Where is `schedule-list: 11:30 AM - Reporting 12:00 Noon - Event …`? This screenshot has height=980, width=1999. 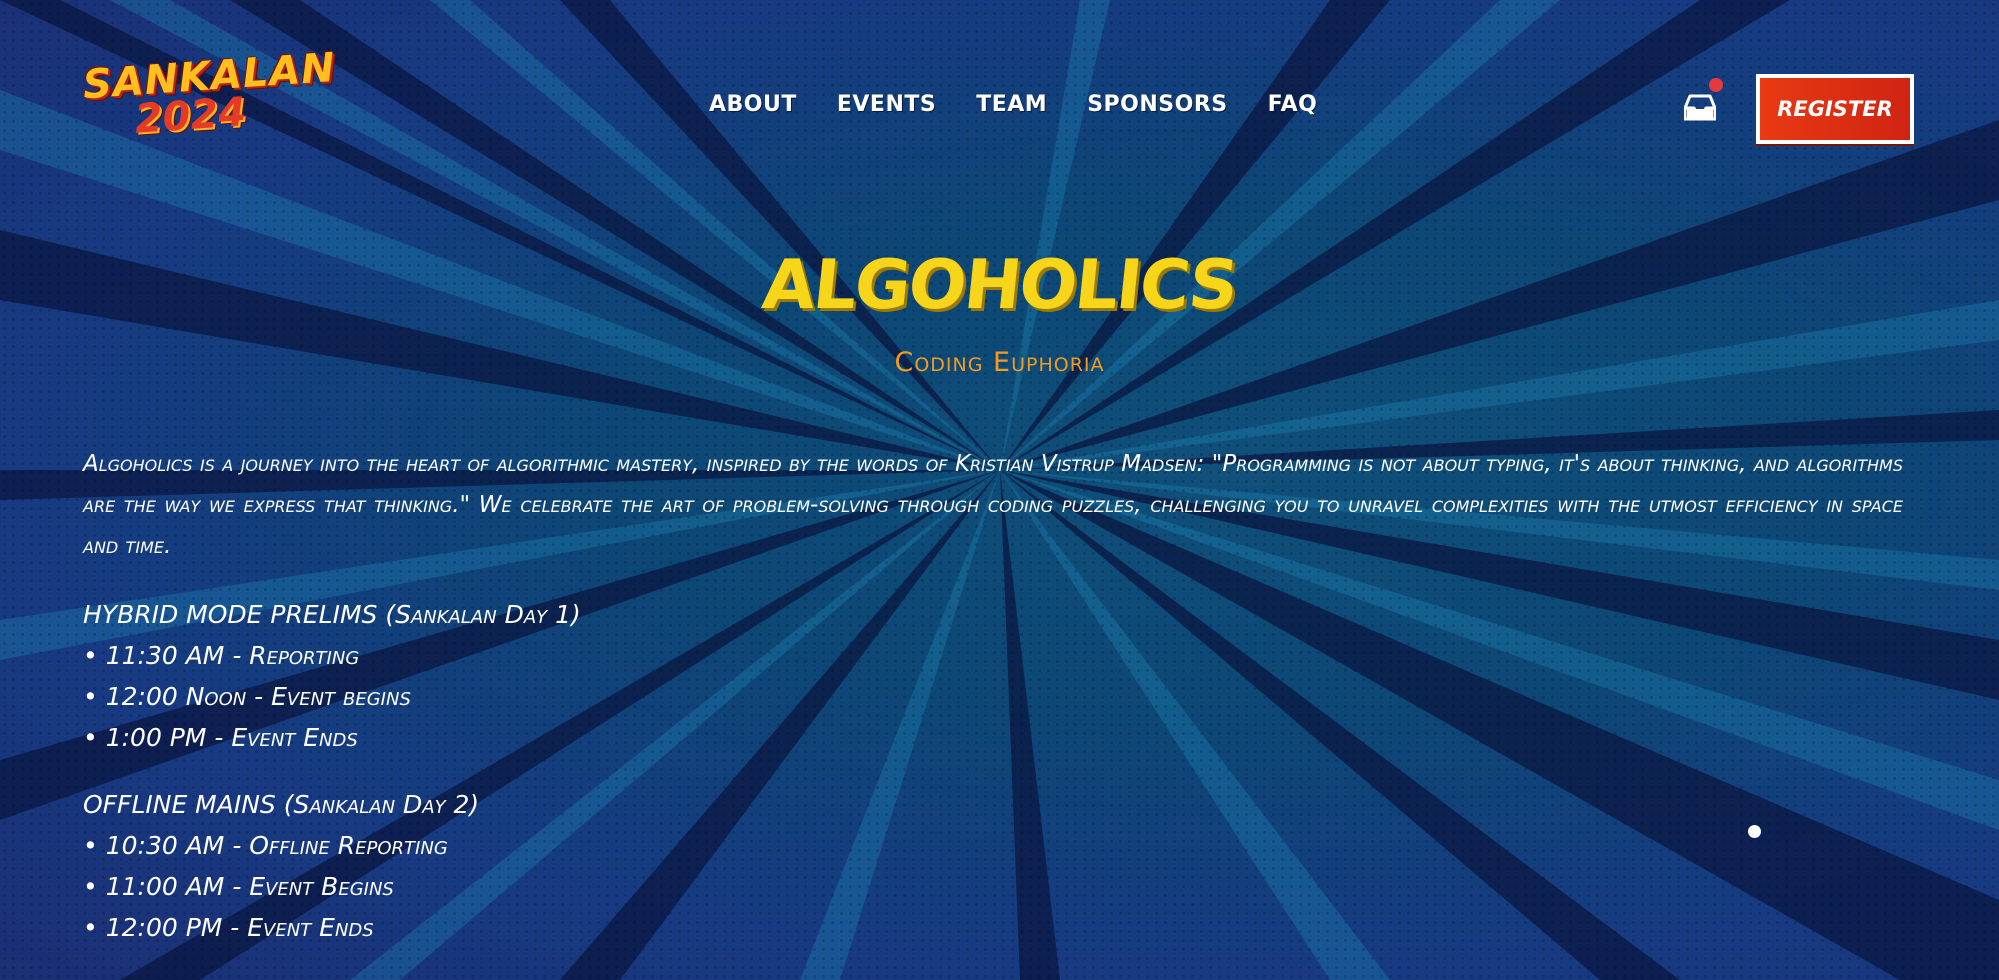
schedule-list: 11:30 AM - Reporting 12:00 Noon - Event … is located at coordinates (332, 696).